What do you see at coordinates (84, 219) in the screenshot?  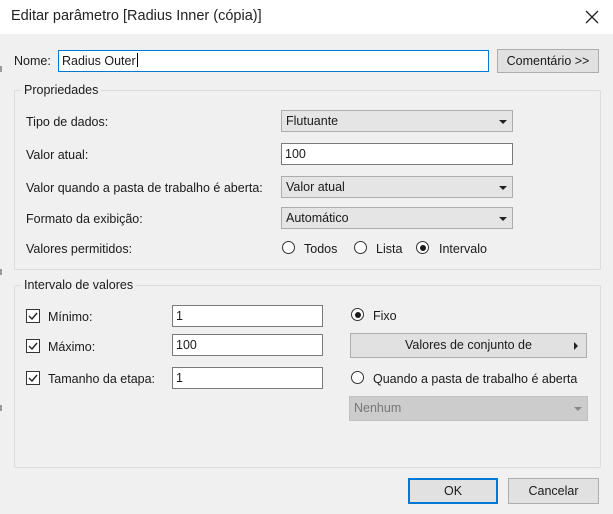 I see `display-format-label: Formato da exibição:` at bounding box center [84, 219].